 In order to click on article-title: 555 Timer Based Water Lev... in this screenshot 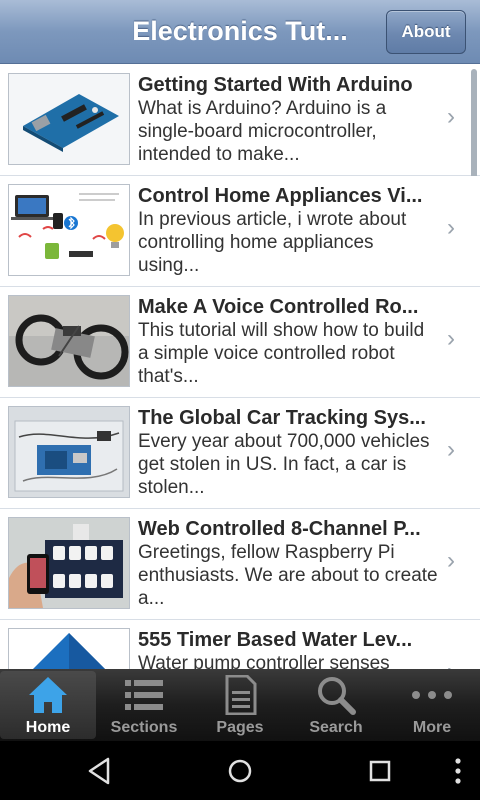, I will do `click(275, 640)`.